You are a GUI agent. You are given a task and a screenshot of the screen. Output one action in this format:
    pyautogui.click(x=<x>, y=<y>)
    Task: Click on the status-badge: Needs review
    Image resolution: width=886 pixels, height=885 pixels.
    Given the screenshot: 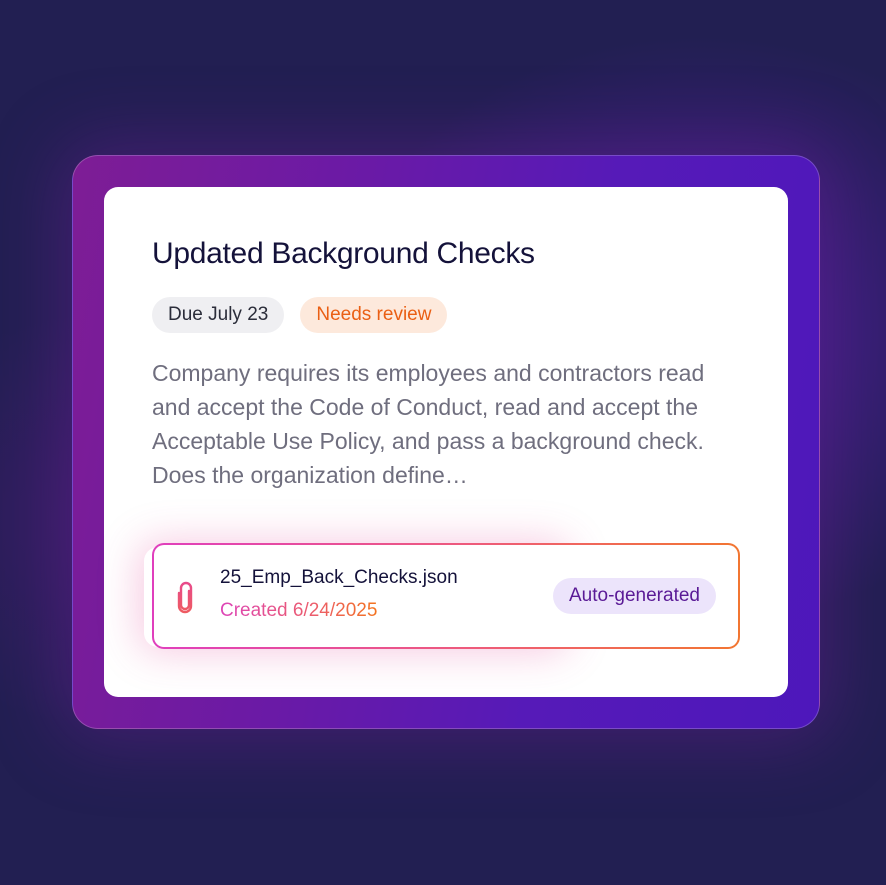 What is the action you would take?
    pyautogui.click(x=374, y=315)
    